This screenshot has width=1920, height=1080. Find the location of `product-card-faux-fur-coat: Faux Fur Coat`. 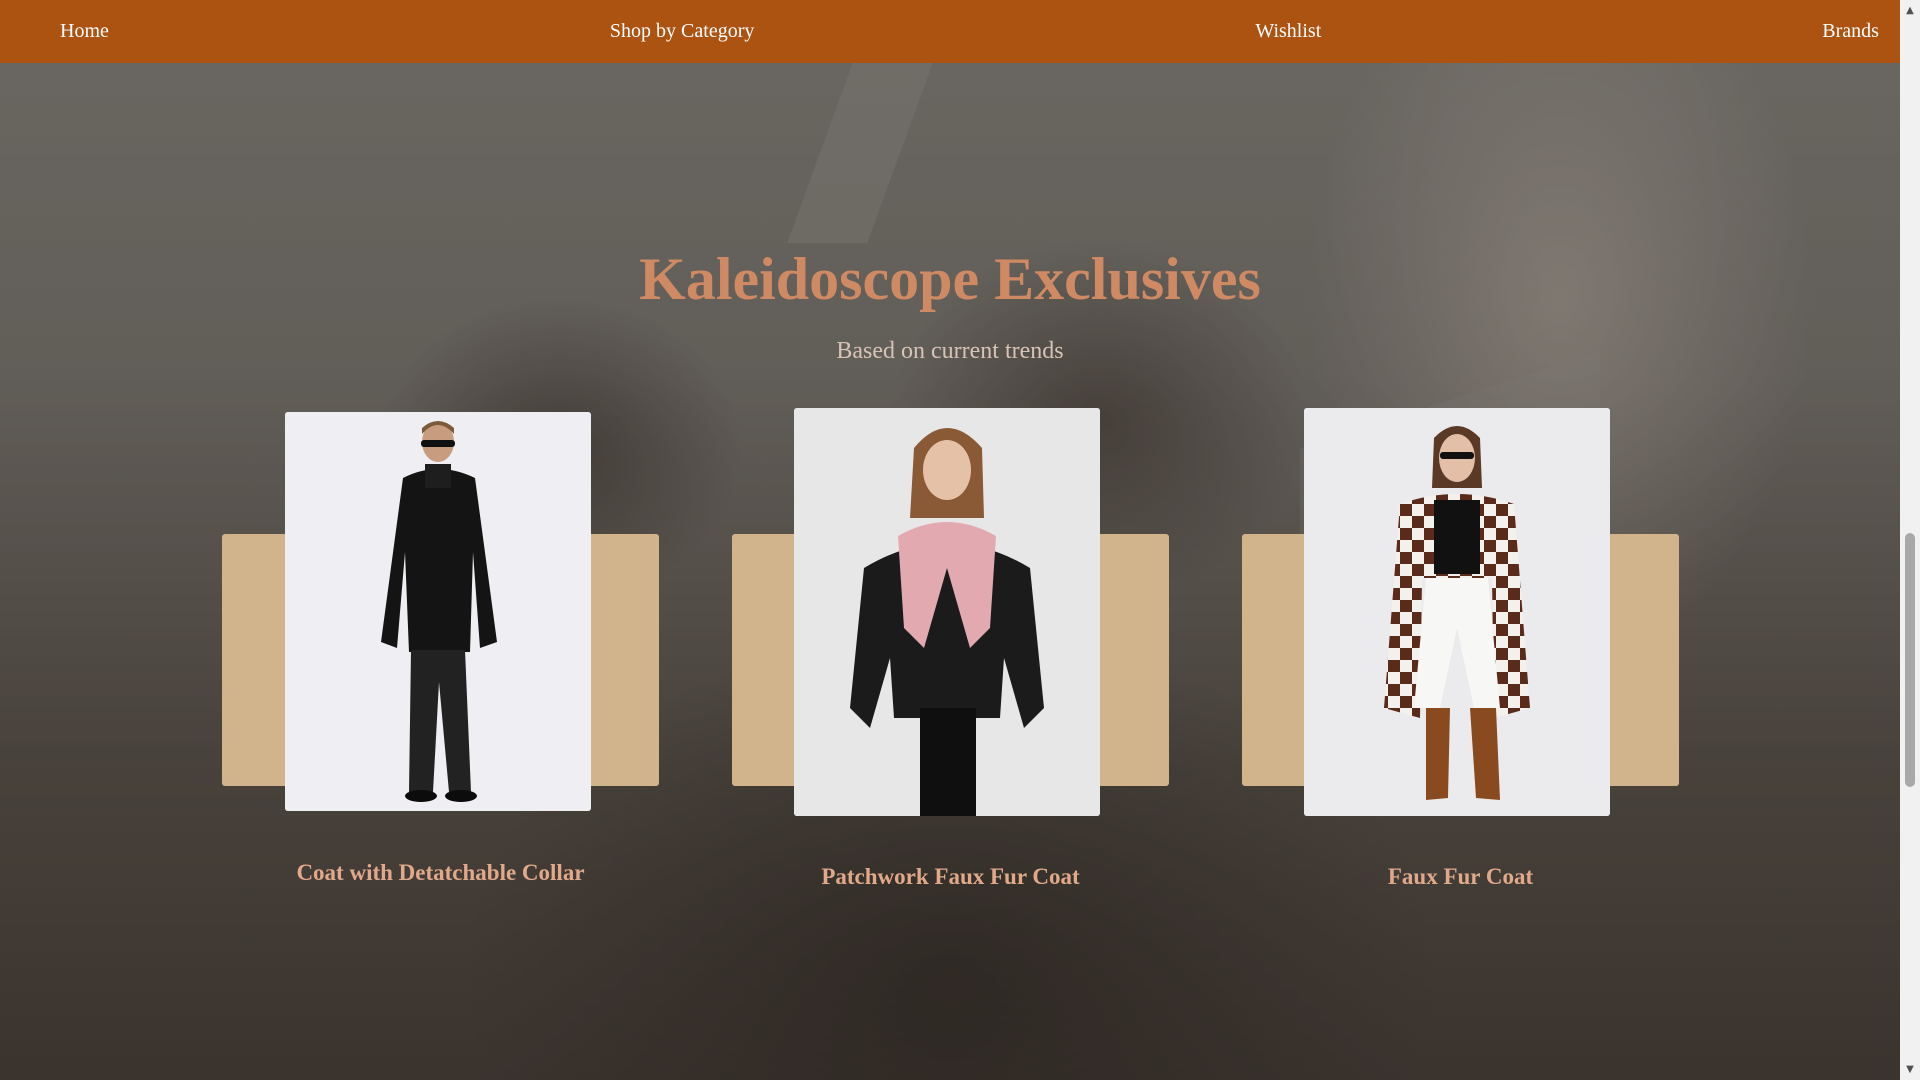

product-card-faux-fur-coat: Faux Fur Coat is located at coordinates (1460, 651).